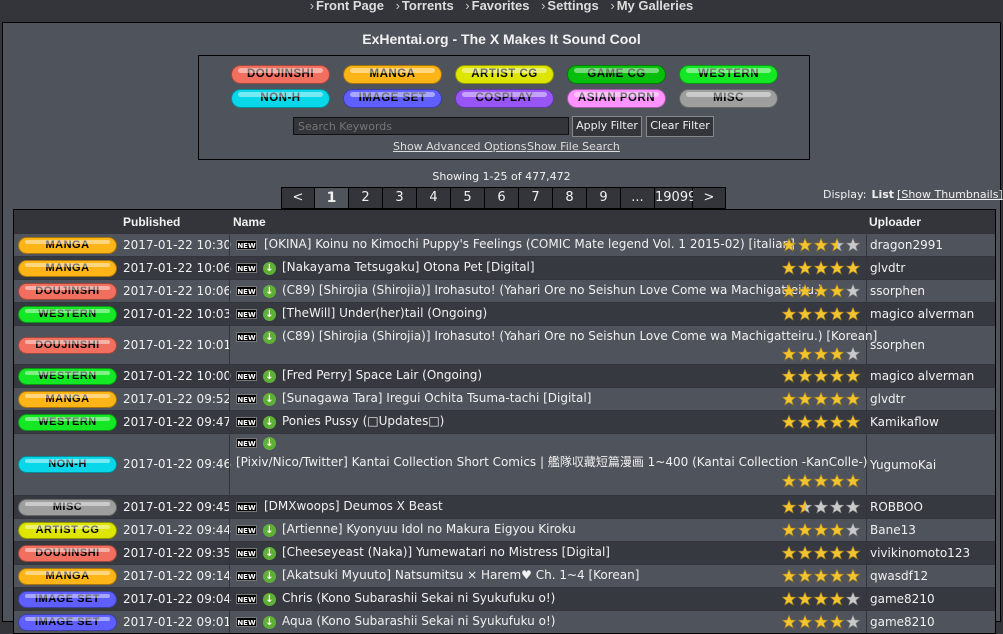 This screenshot has height=634, width=1003. Describe the element at coordinates (249, 222) in the screenshot. I see `column-name: Name` at that location.